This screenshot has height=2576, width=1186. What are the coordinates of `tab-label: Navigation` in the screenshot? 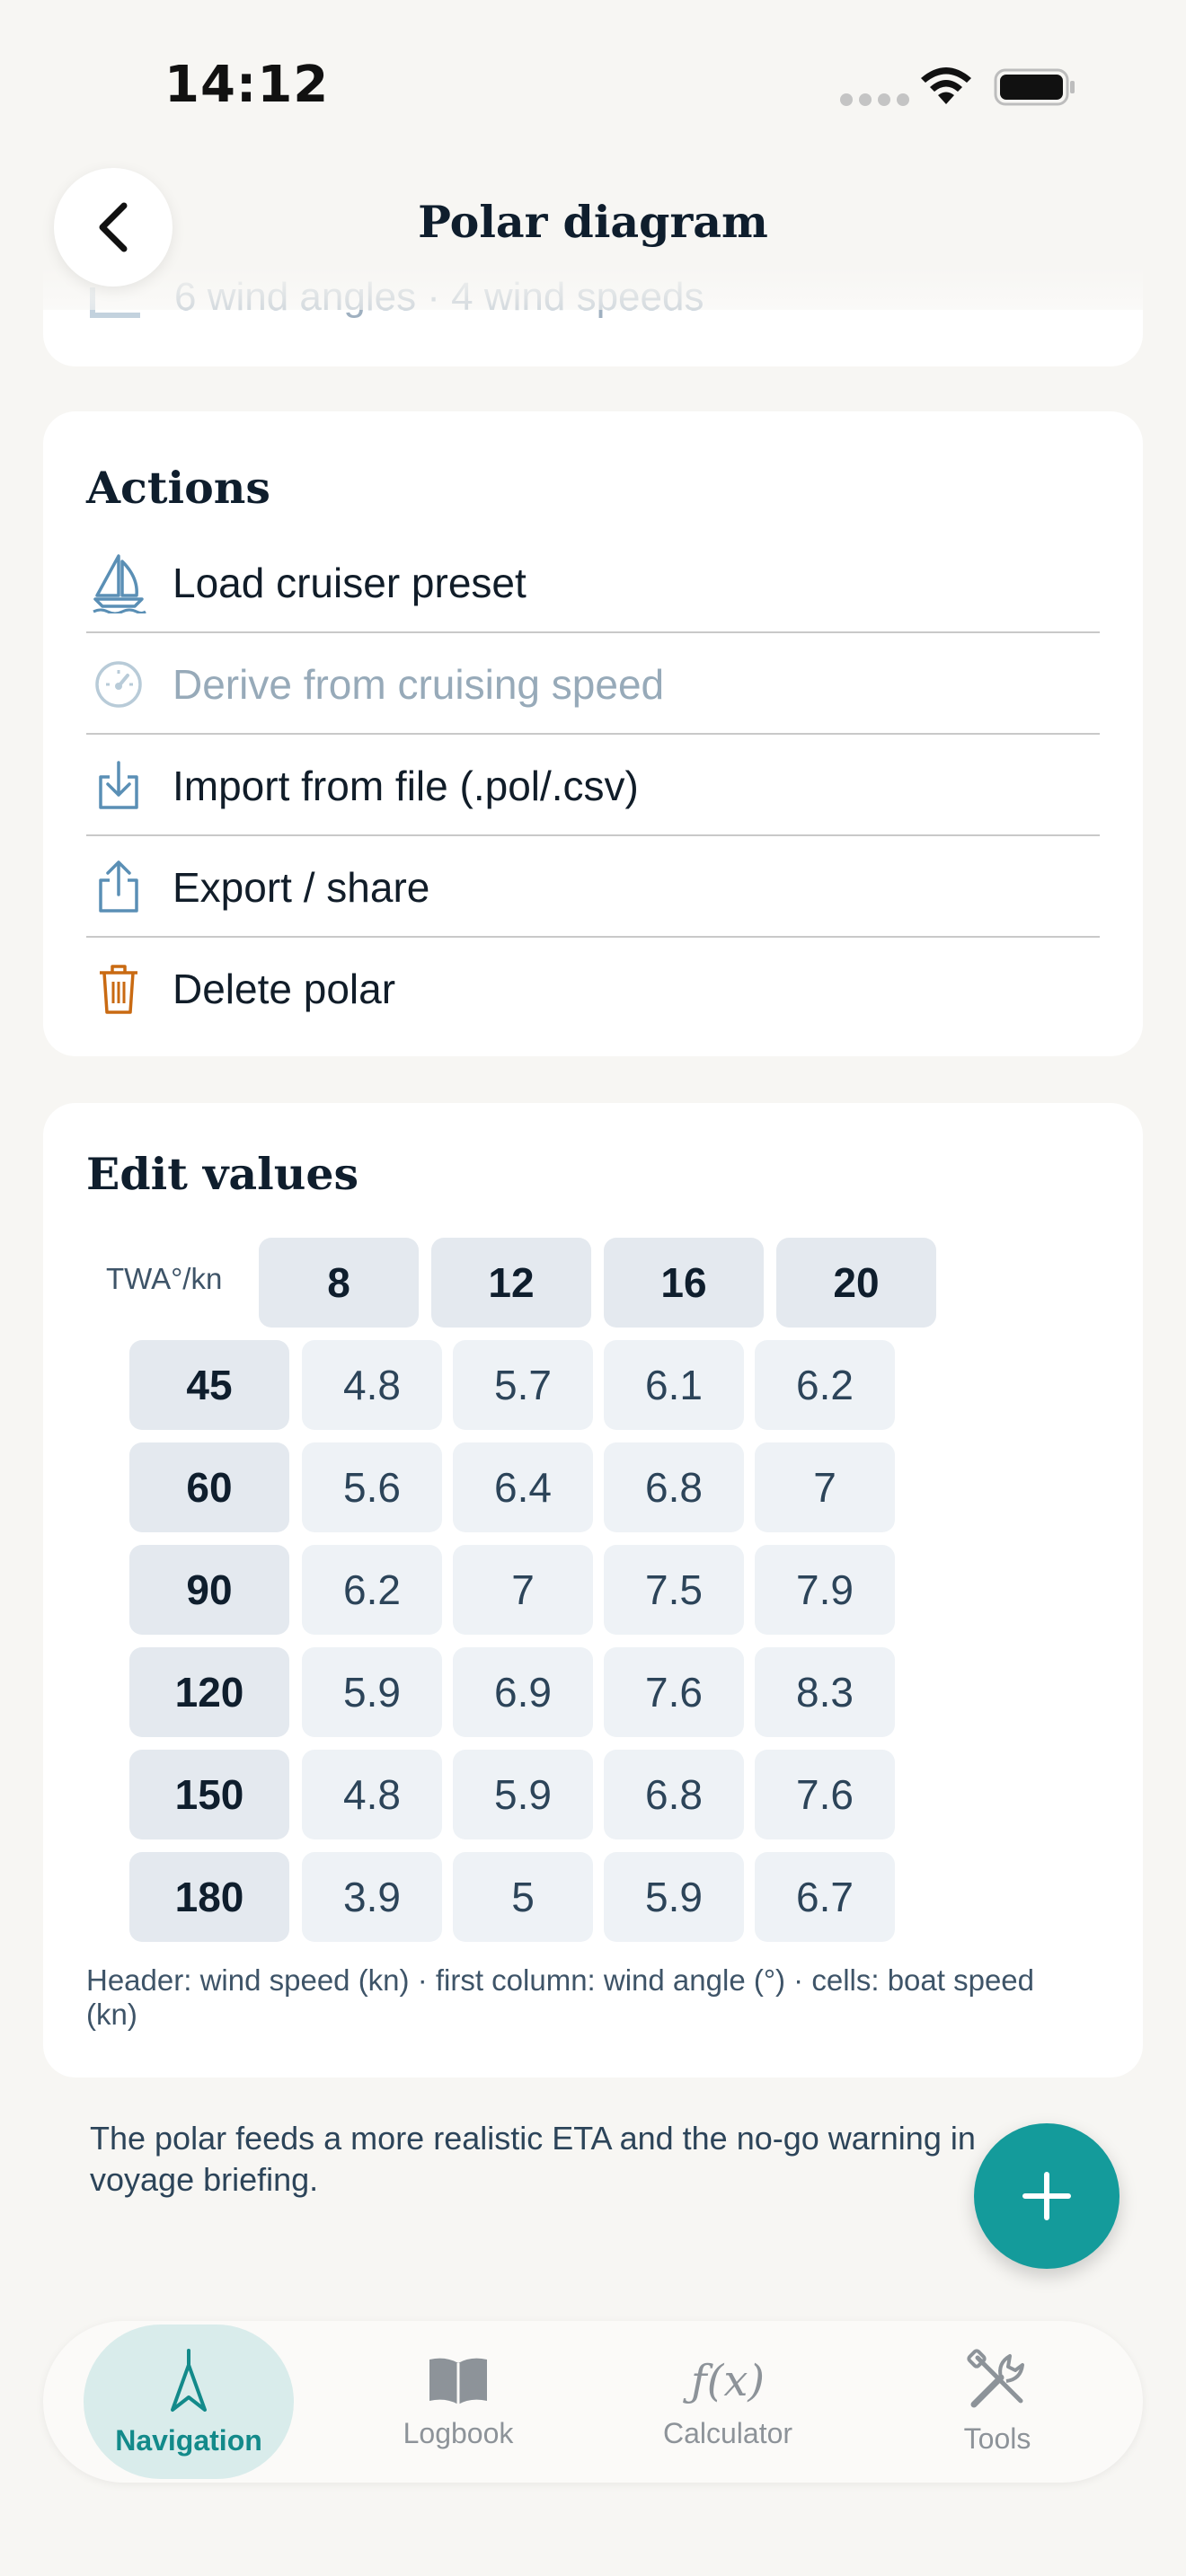 It's located at (188, 2440).